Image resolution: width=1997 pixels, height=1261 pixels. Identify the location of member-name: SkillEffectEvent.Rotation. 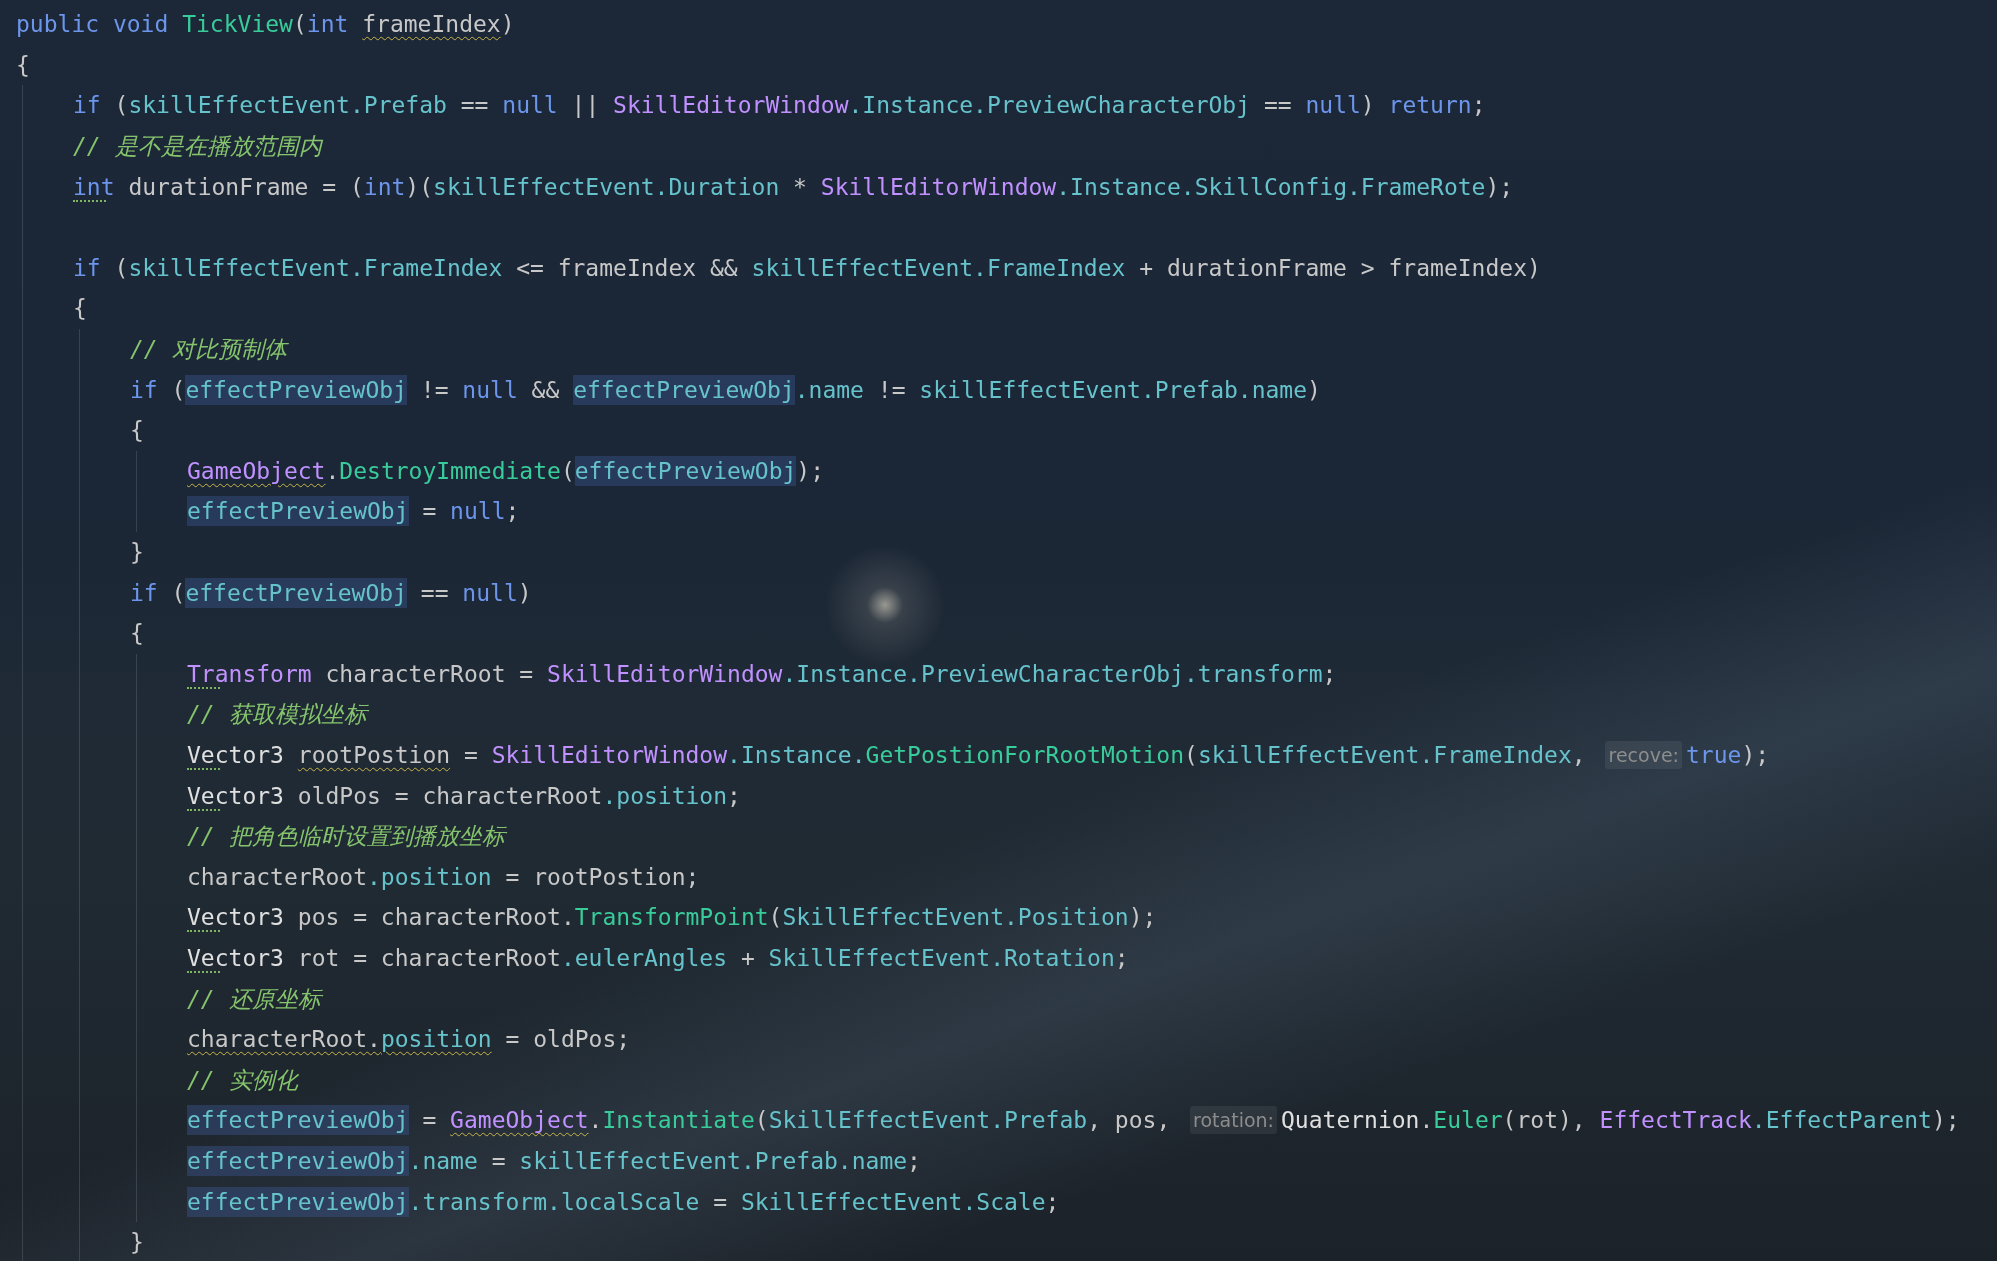
(941, 958).